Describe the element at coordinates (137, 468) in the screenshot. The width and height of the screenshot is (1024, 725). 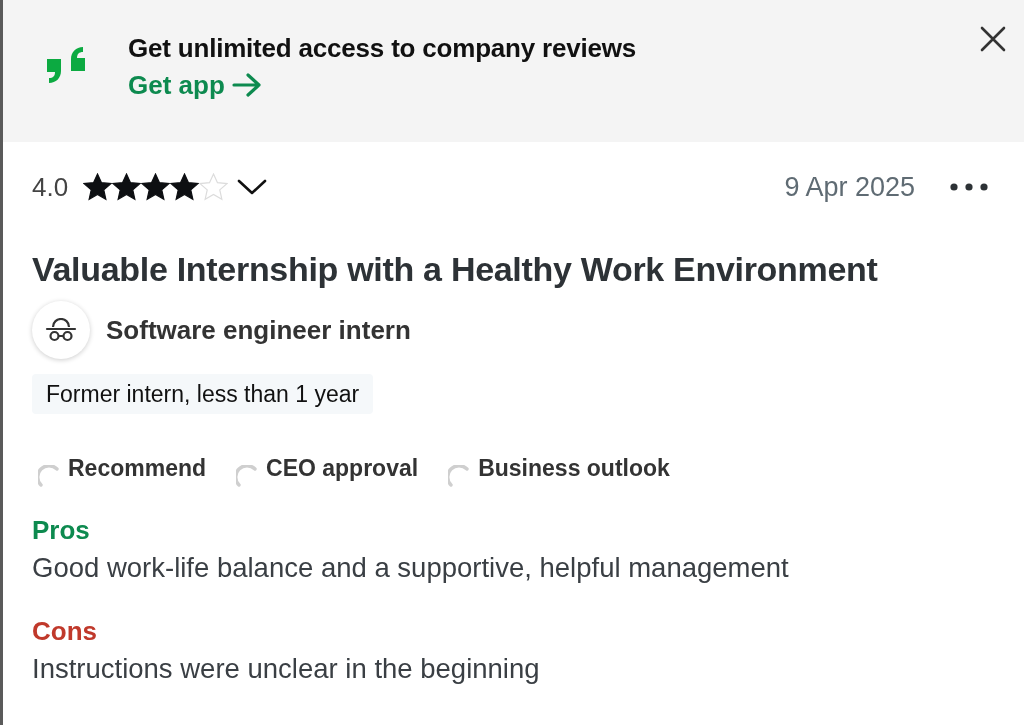
I see `indicator-label: Recommend` at that location.